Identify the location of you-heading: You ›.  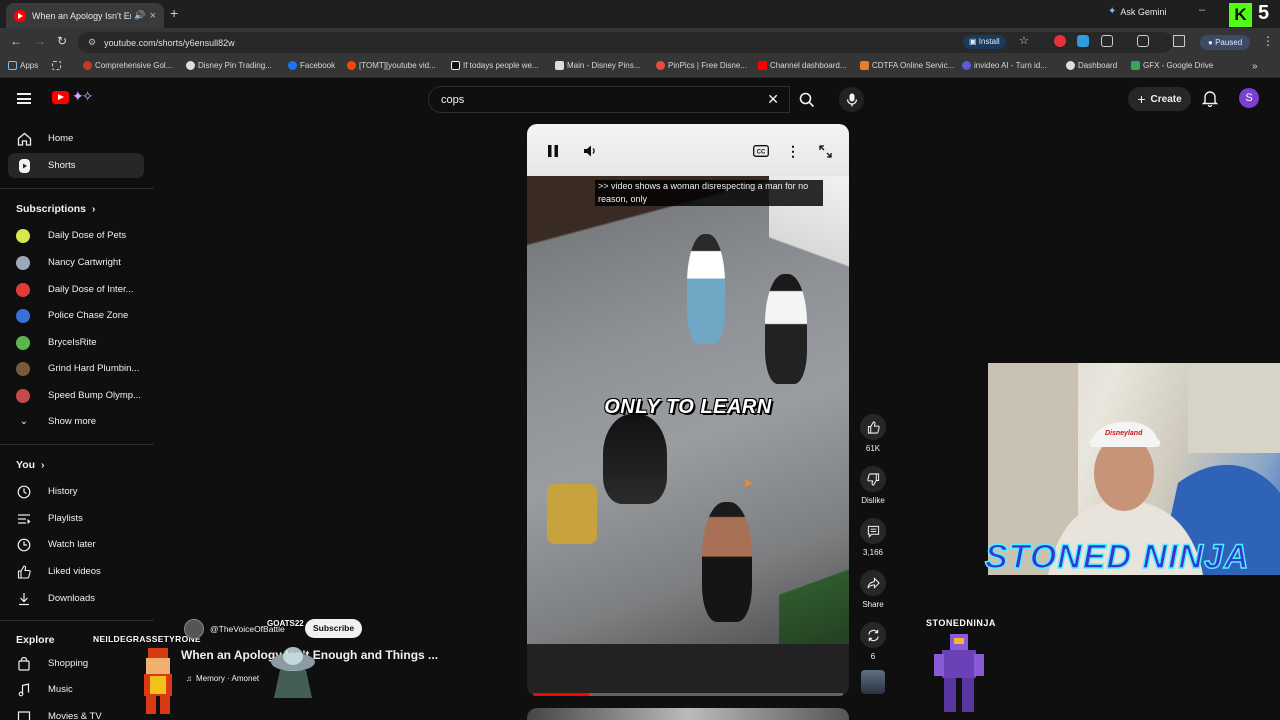
(30, 465).